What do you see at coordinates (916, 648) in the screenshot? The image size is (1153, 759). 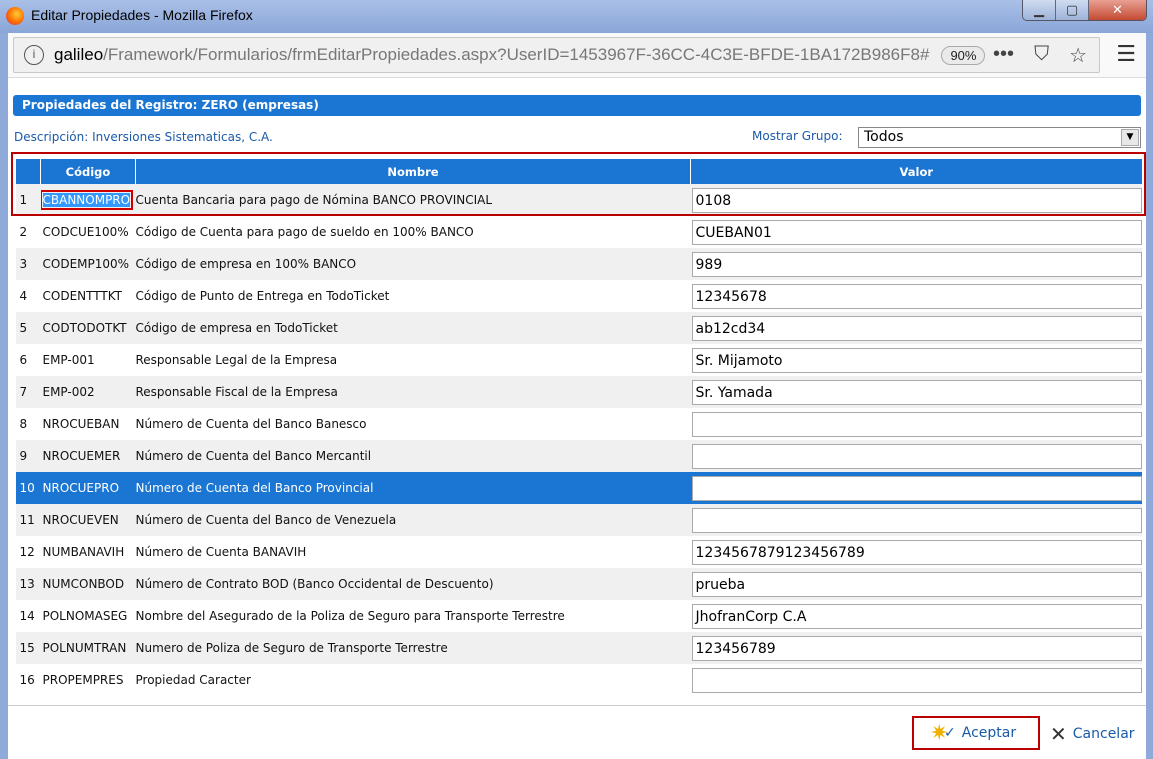 I see `value-input: 123456789` at bounding box center [916, 648].